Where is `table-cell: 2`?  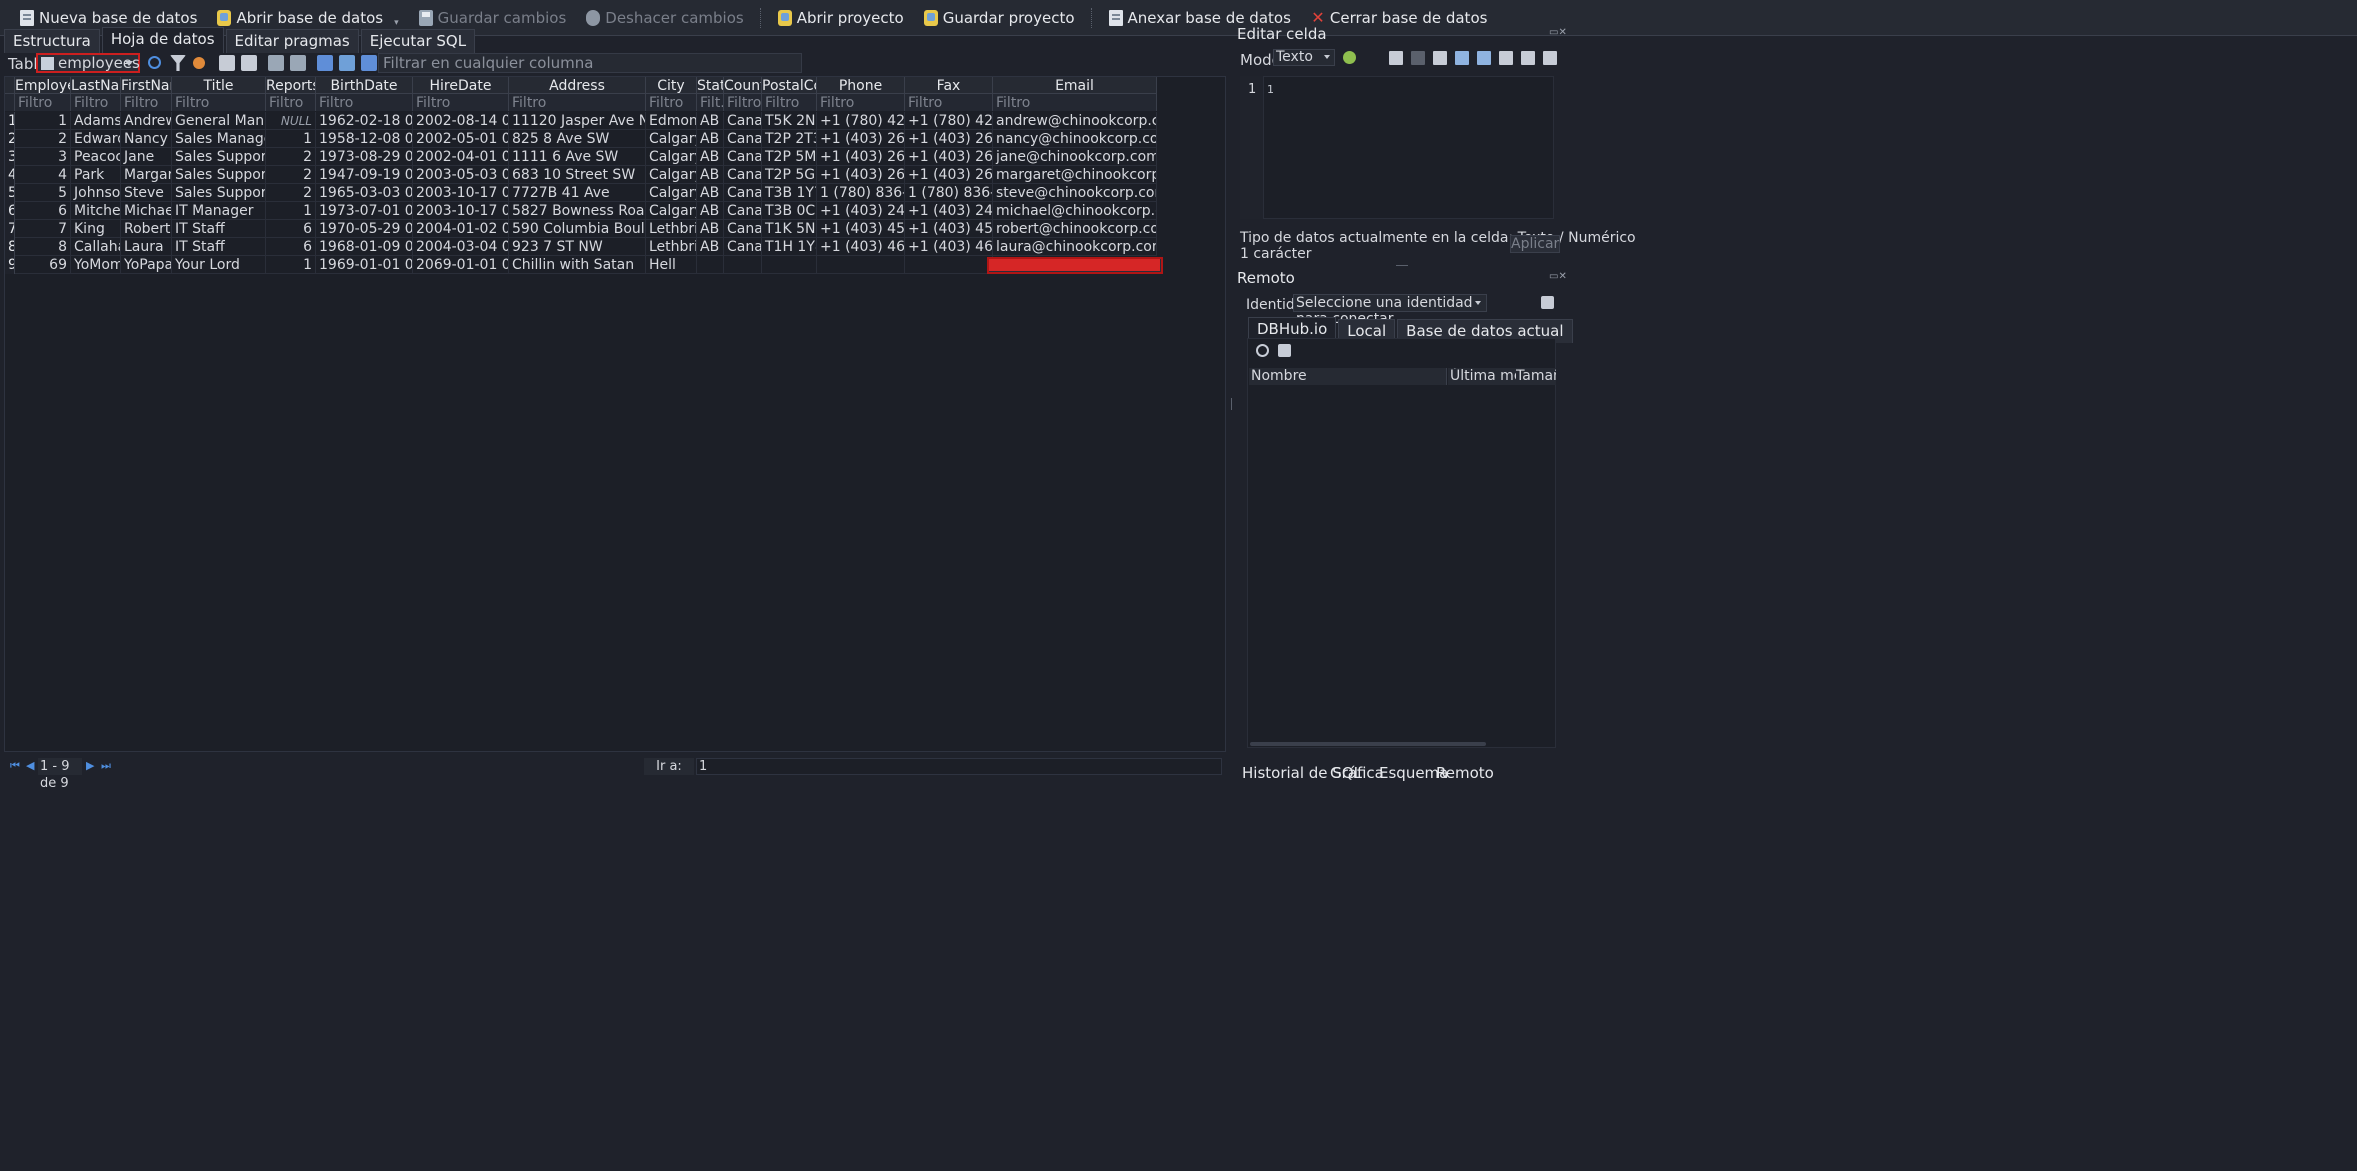 table-cell: 2 is located at coordinates (43, 139).